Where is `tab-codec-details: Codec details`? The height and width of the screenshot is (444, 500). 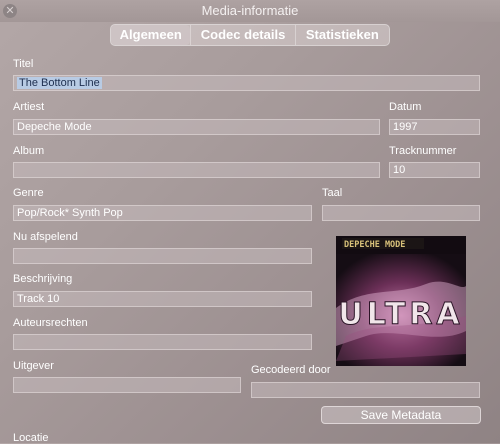
tab-codec-details: Codec details is located at coordinates (242, 35).